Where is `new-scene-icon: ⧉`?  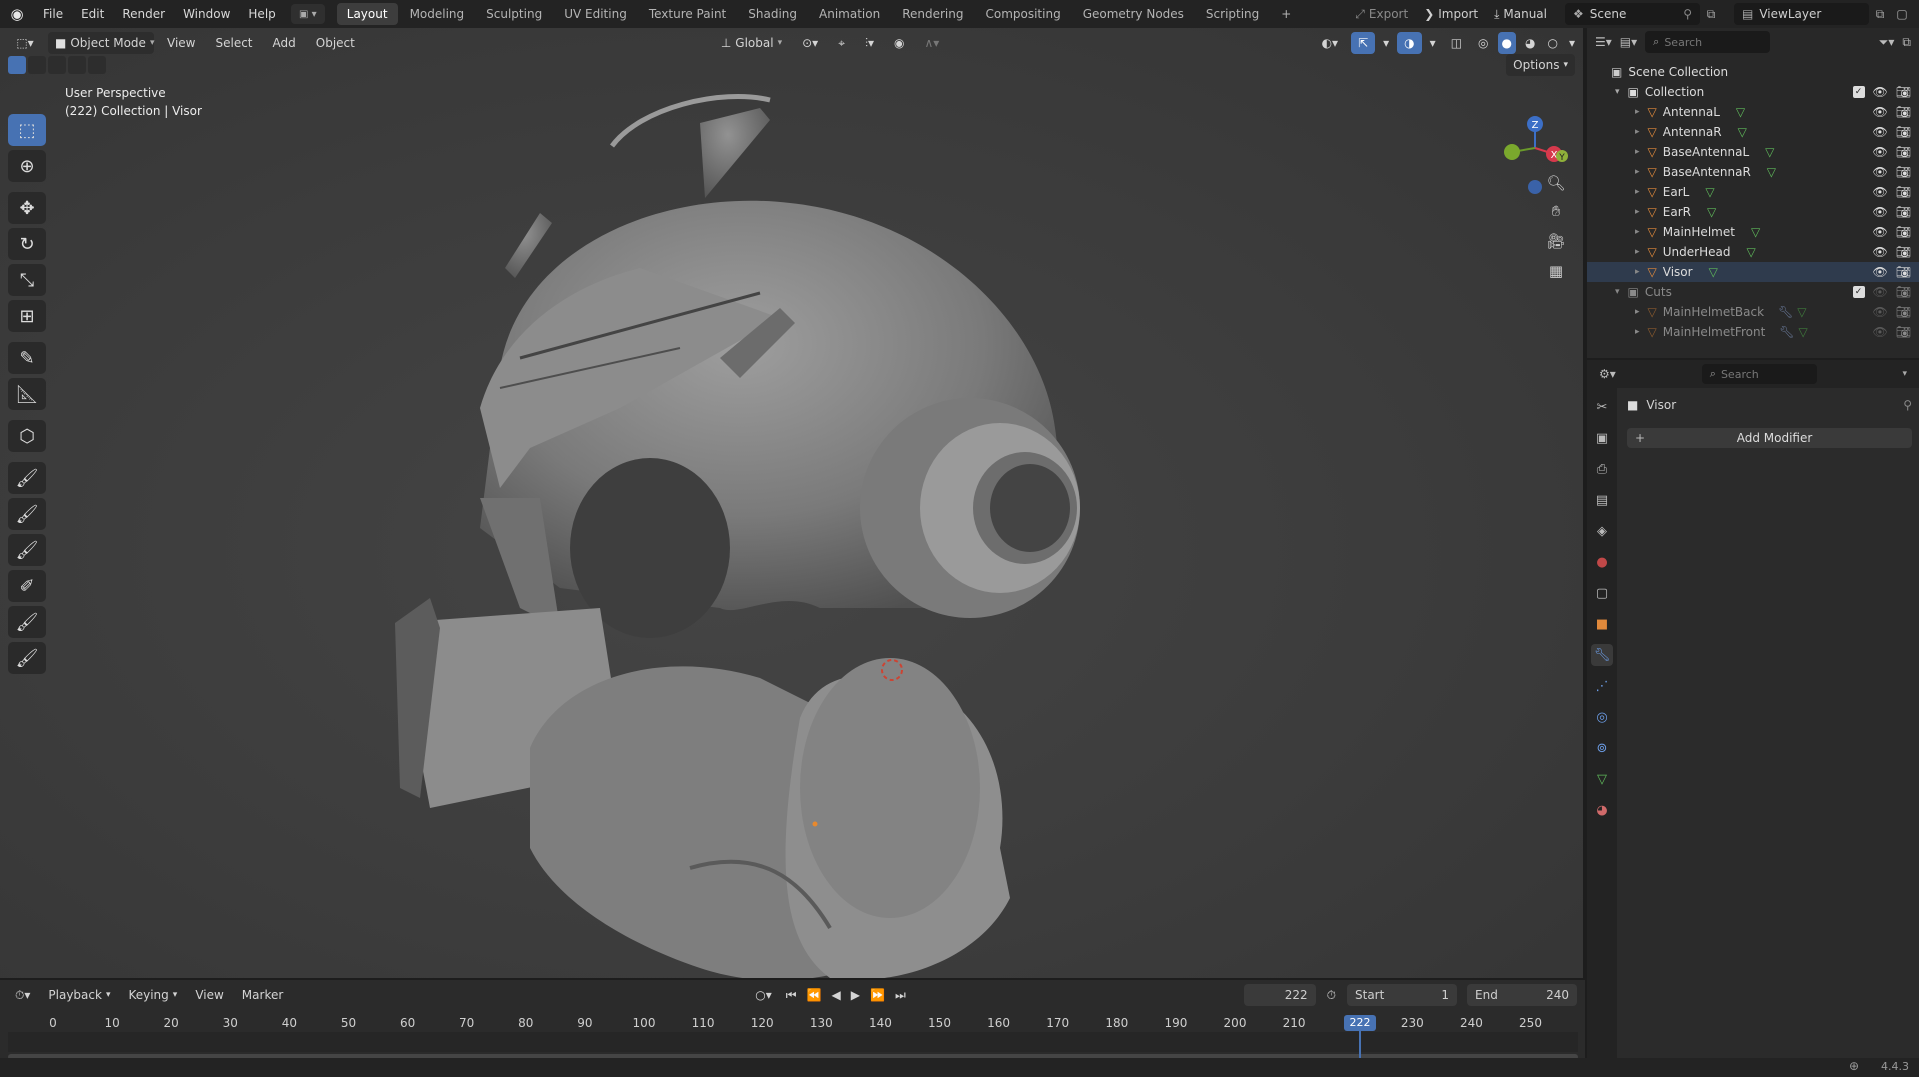
new-scene-icon: ⧉ is located at coordinates (1711, 14).